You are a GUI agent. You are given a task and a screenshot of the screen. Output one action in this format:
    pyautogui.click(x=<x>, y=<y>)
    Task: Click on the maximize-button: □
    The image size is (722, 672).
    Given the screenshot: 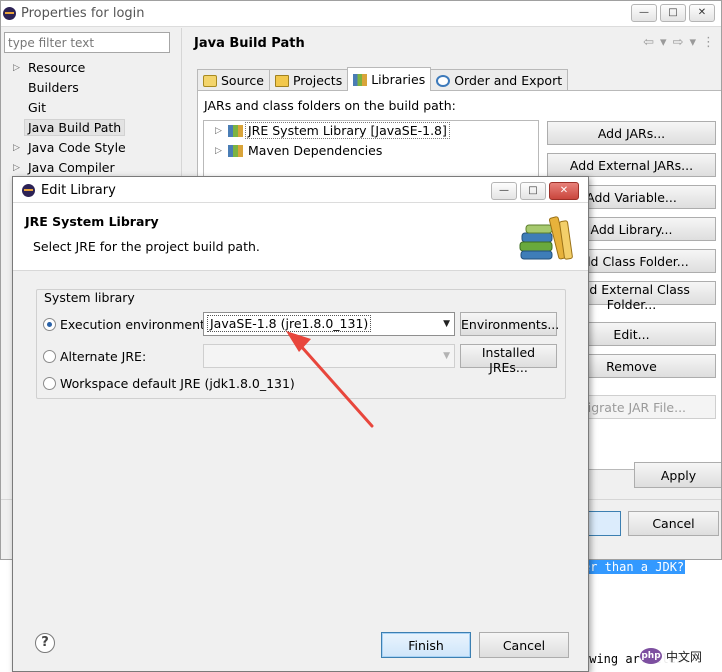 What is the action you would take?
    pyautogui.click(x=673, y=13)
    